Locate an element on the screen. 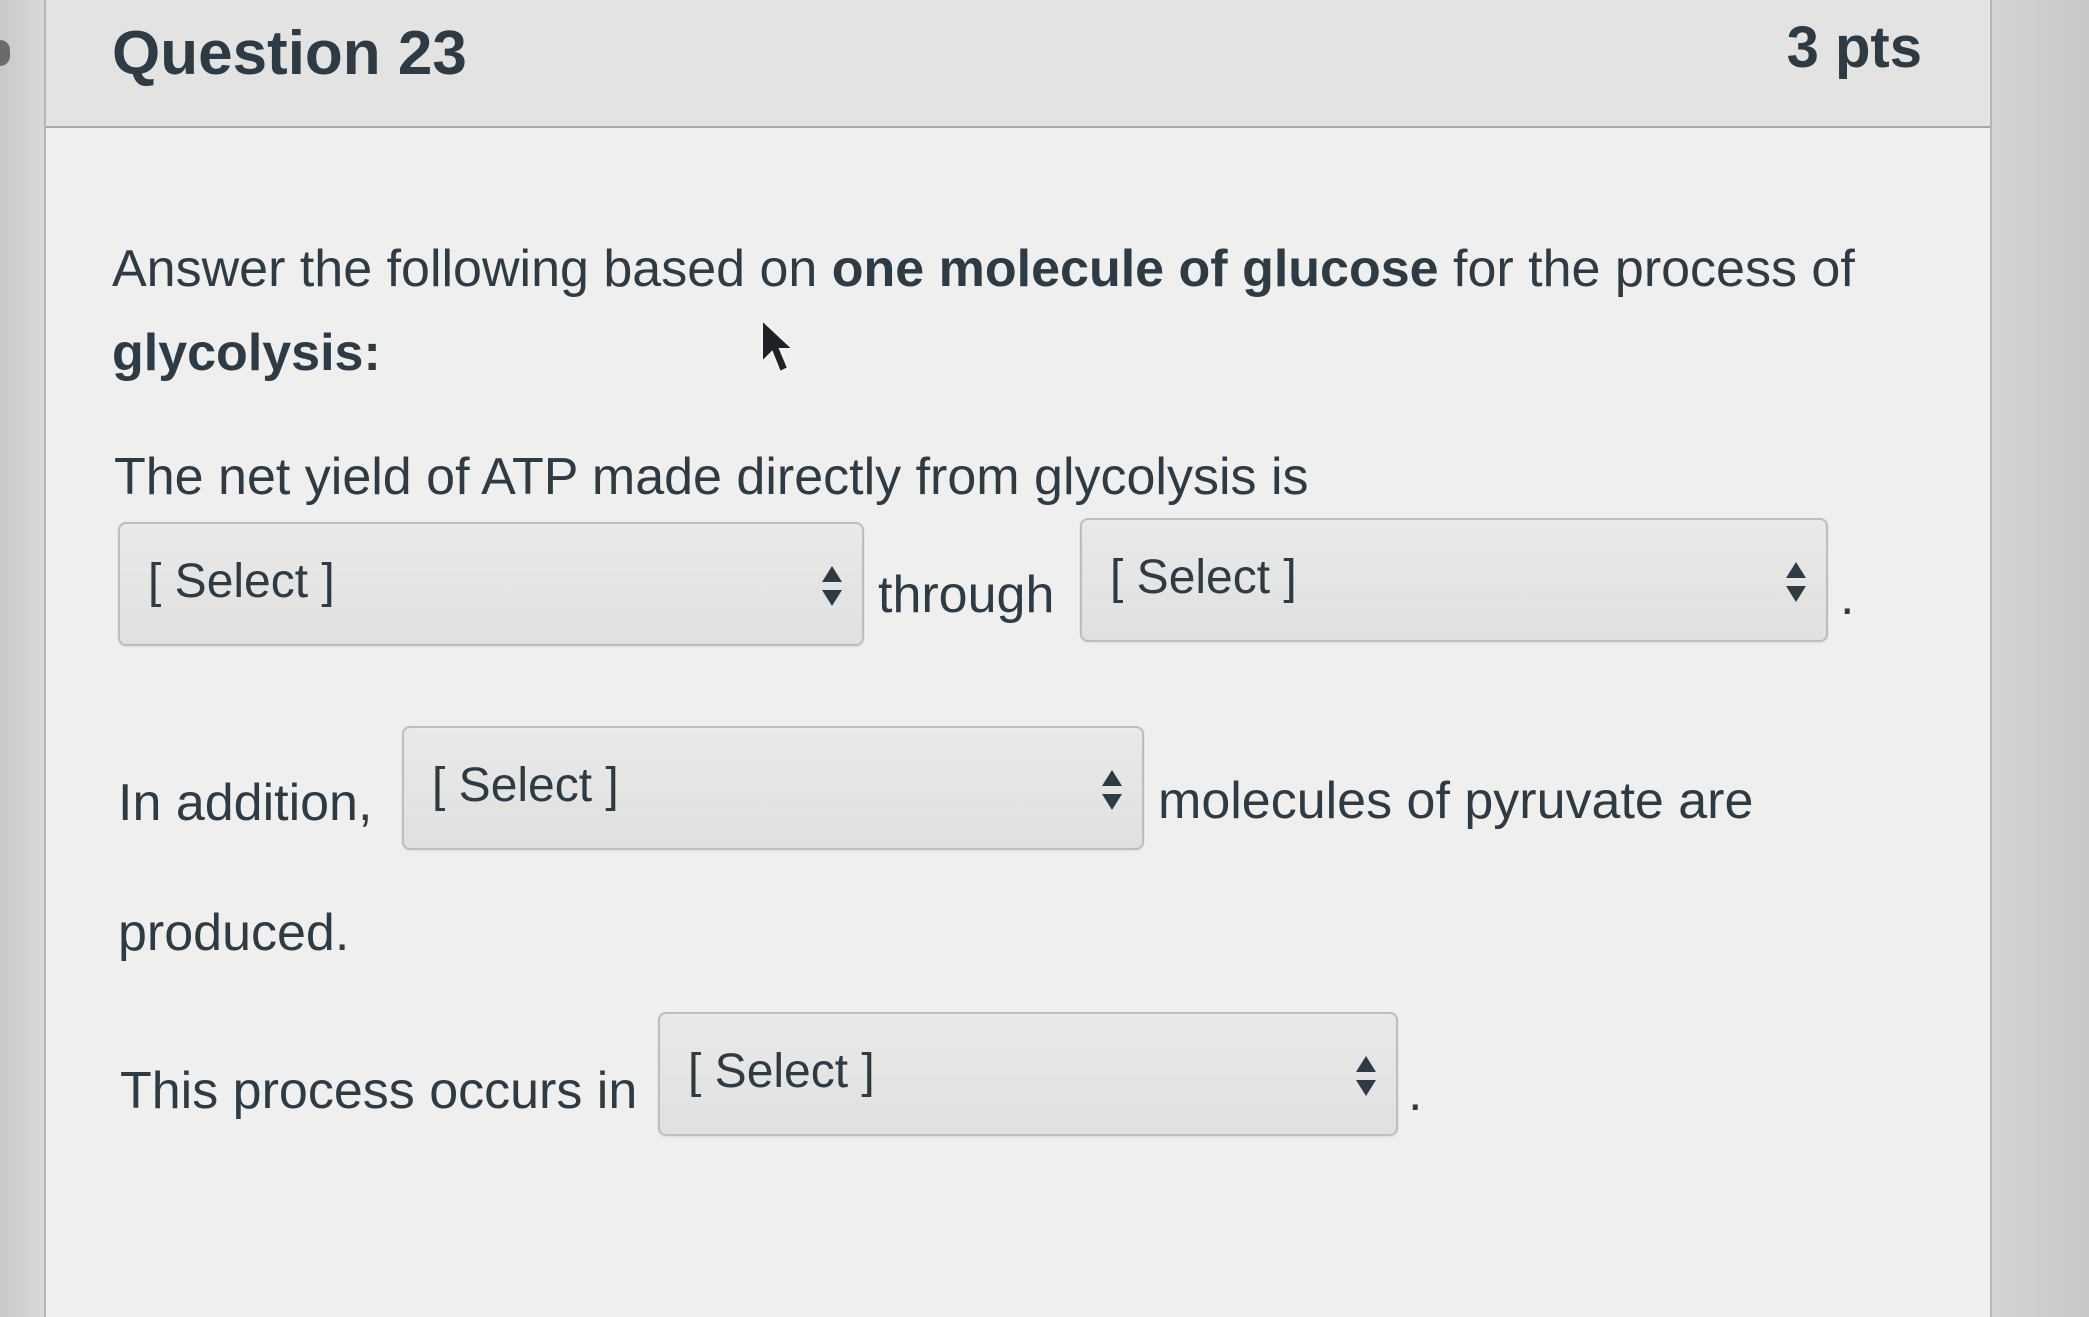 The width and height of the screenshot is (2089, 1317). question-title: Question 23 is located at coordinates (289, 53).